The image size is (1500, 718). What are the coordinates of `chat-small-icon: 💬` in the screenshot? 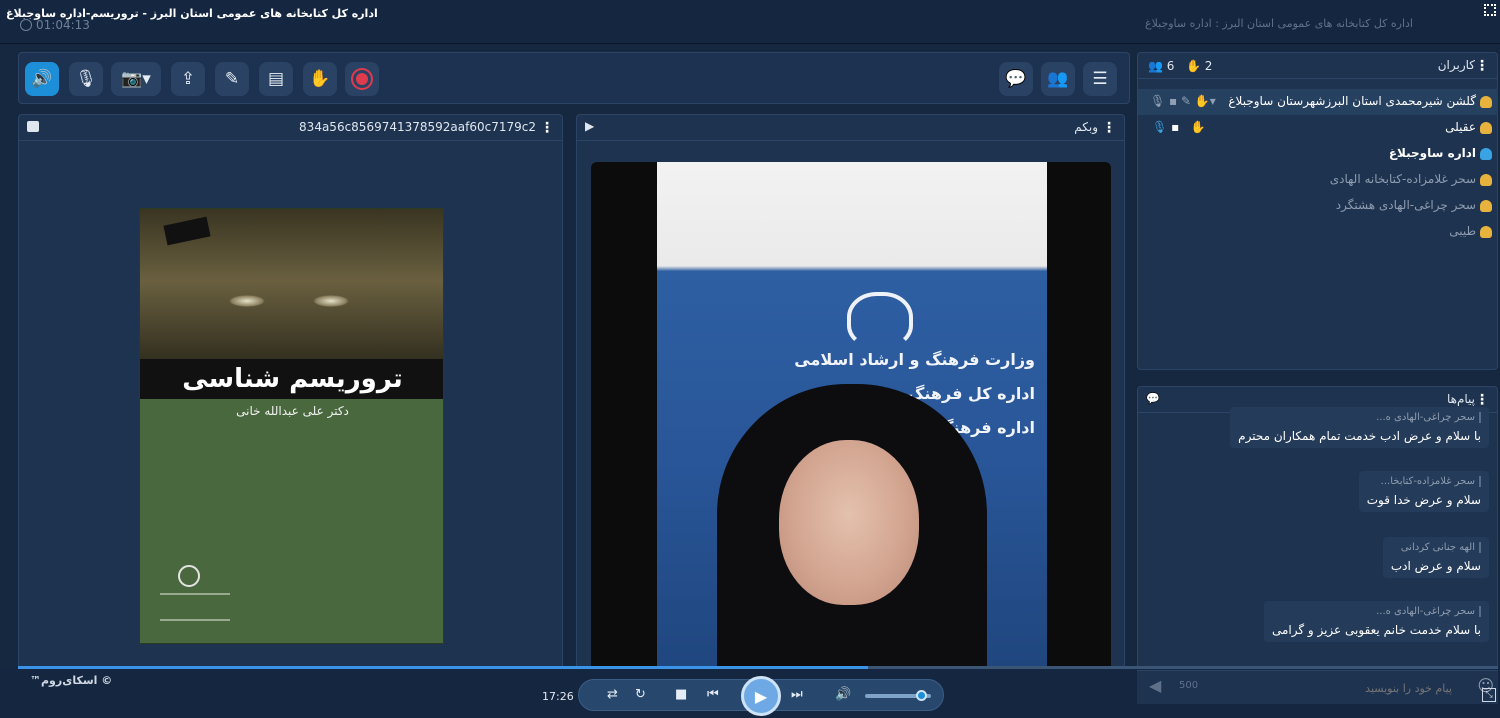 It's located at (1153, 398).